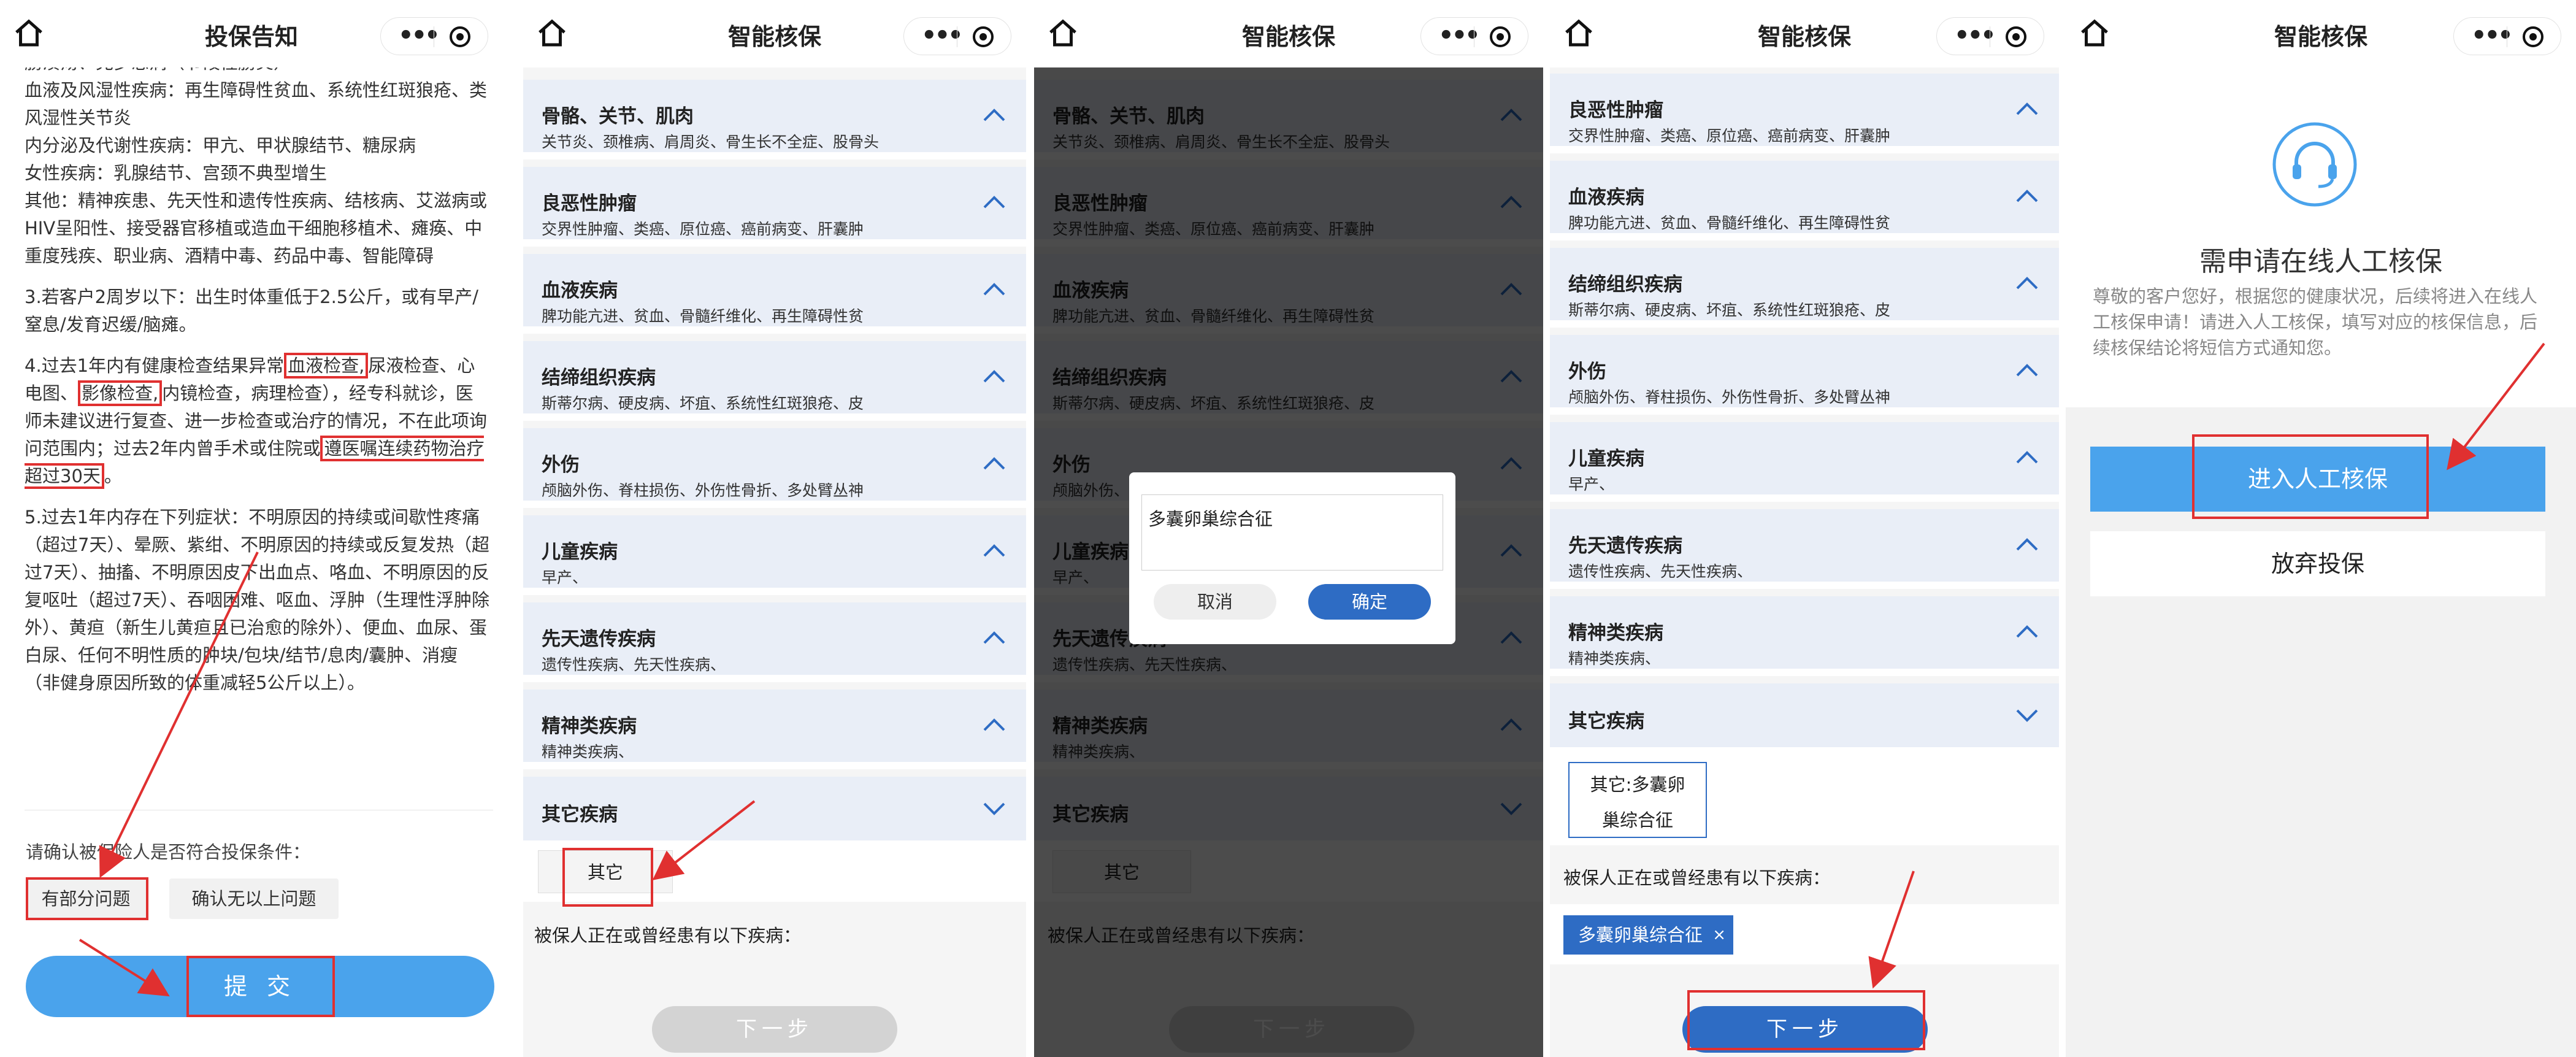  What do you see at coordinates (1719, 935) in the screenshot?
I see `remove-chip-icon: ×` at bounding box center [1719, 935].